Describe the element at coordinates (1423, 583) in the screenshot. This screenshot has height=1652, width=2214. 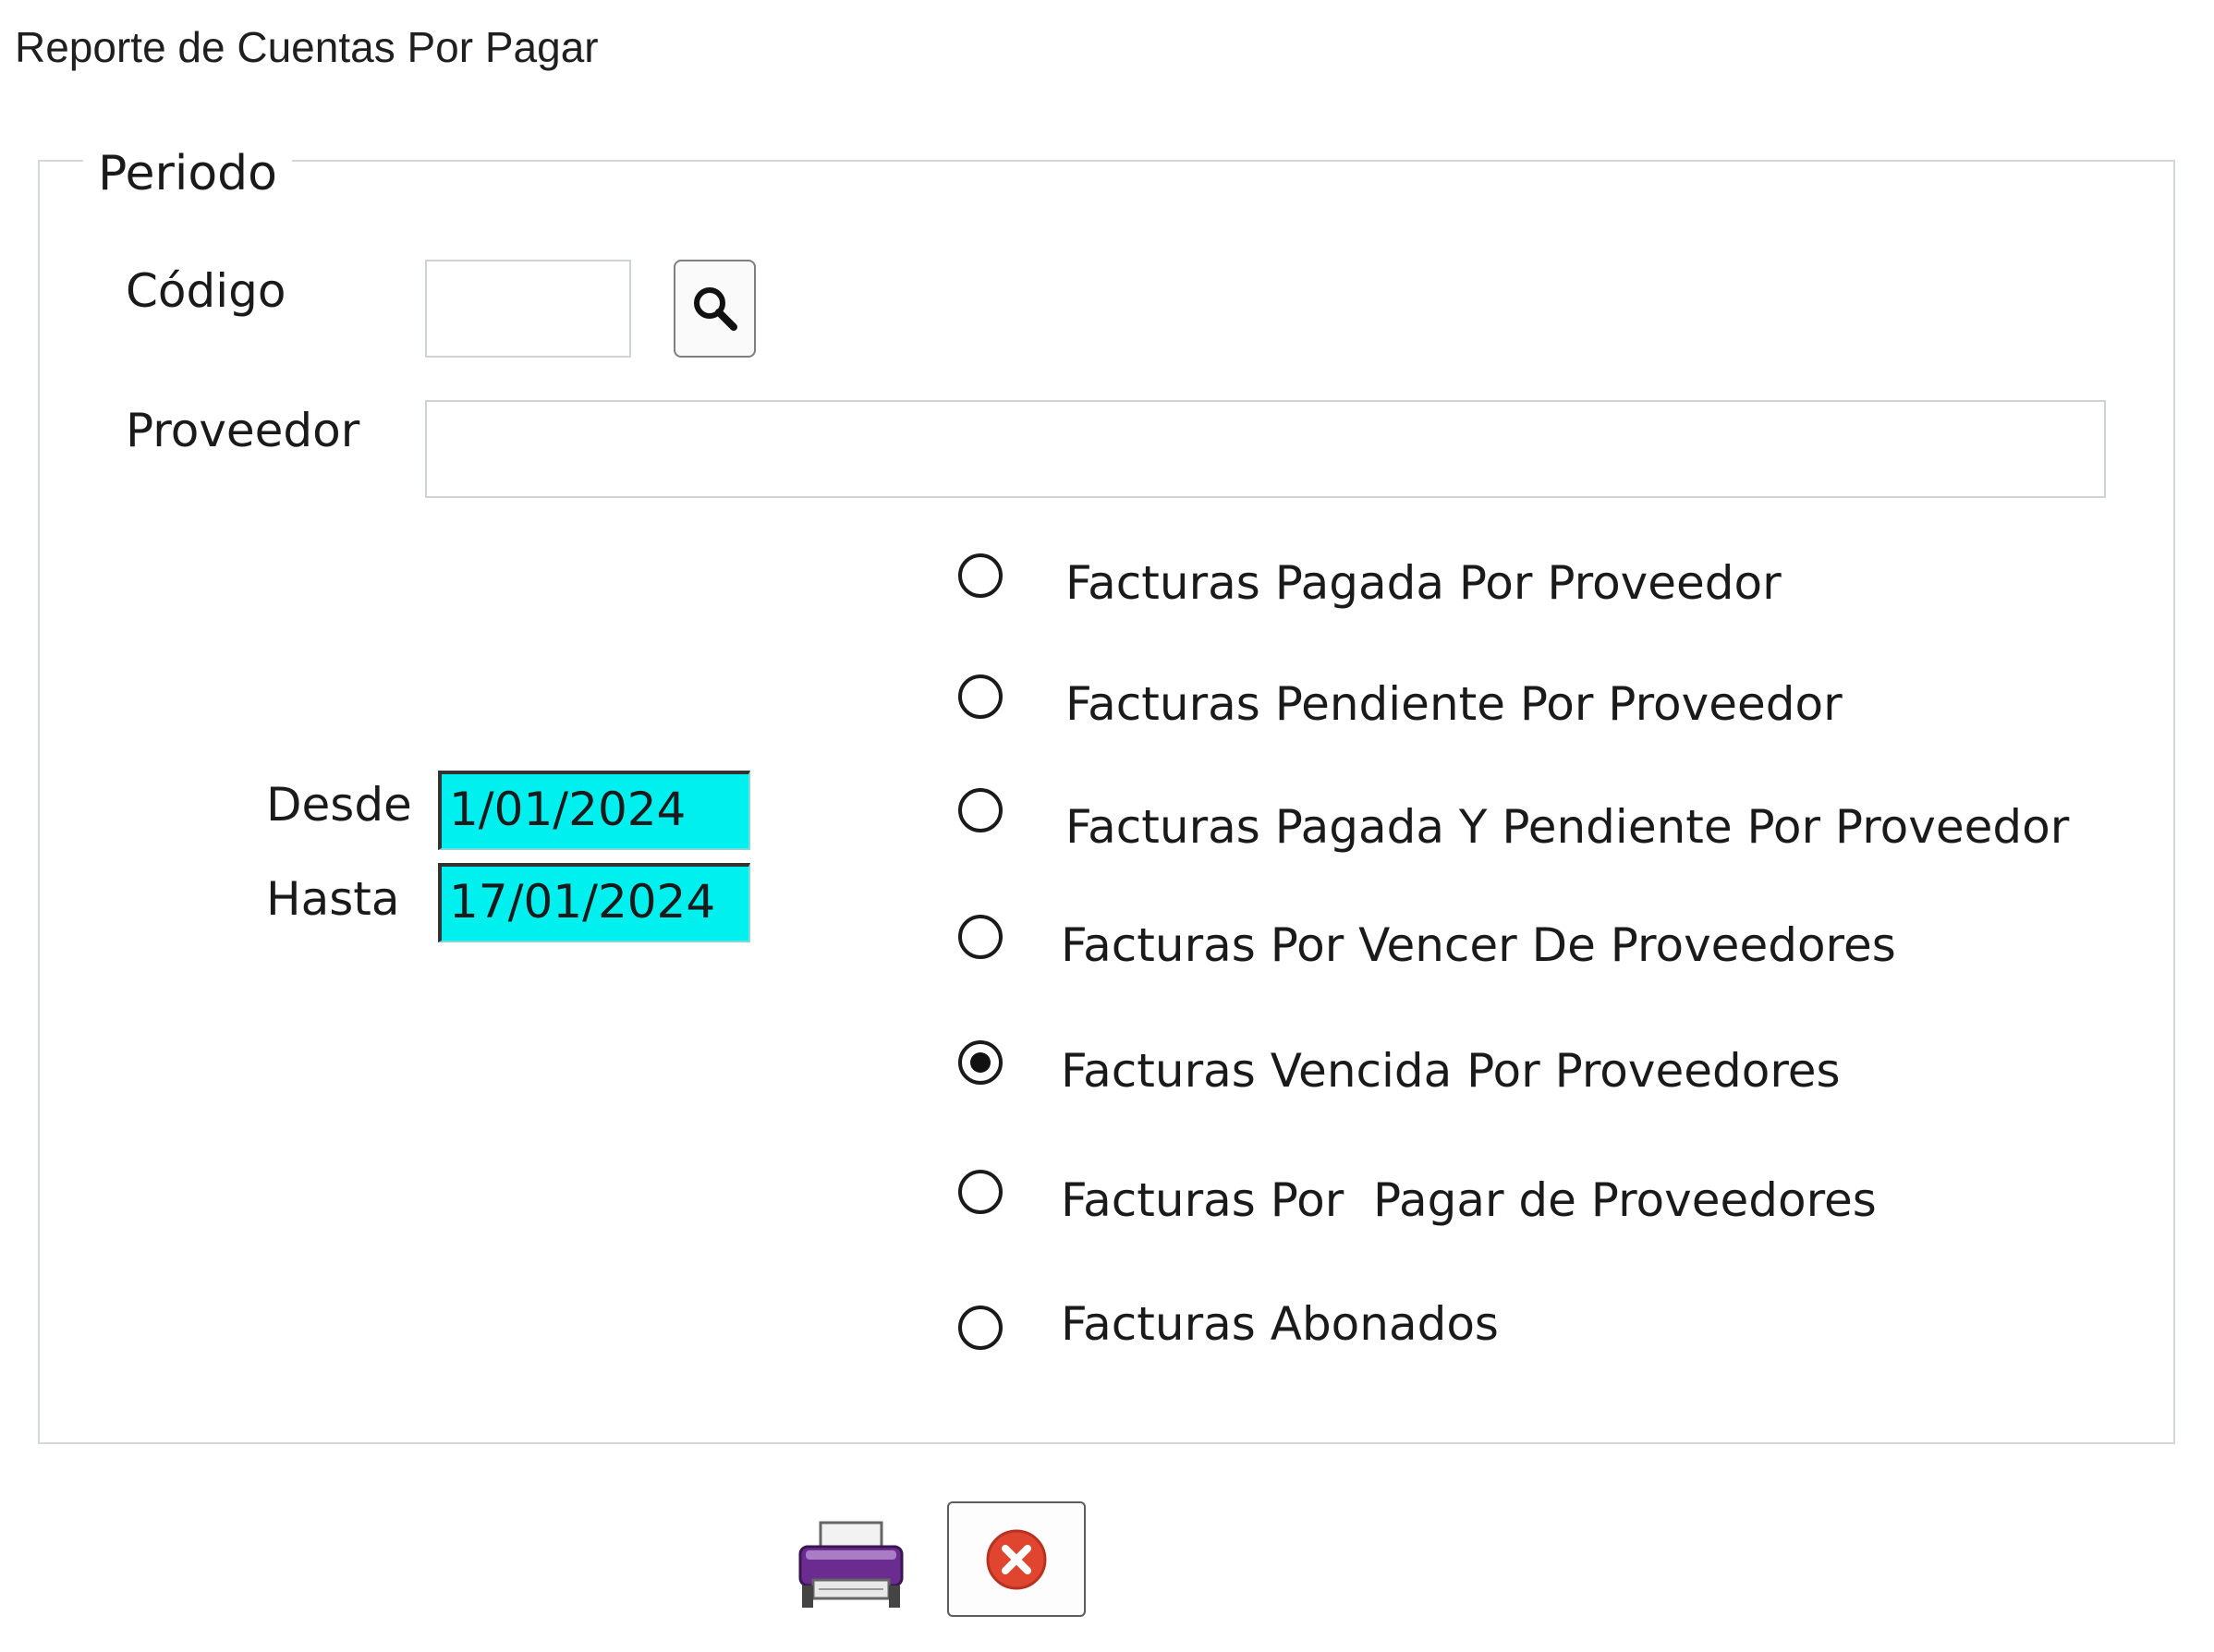
I see `report-option-label: Facturas Pagada Por Proveedor` at that location.